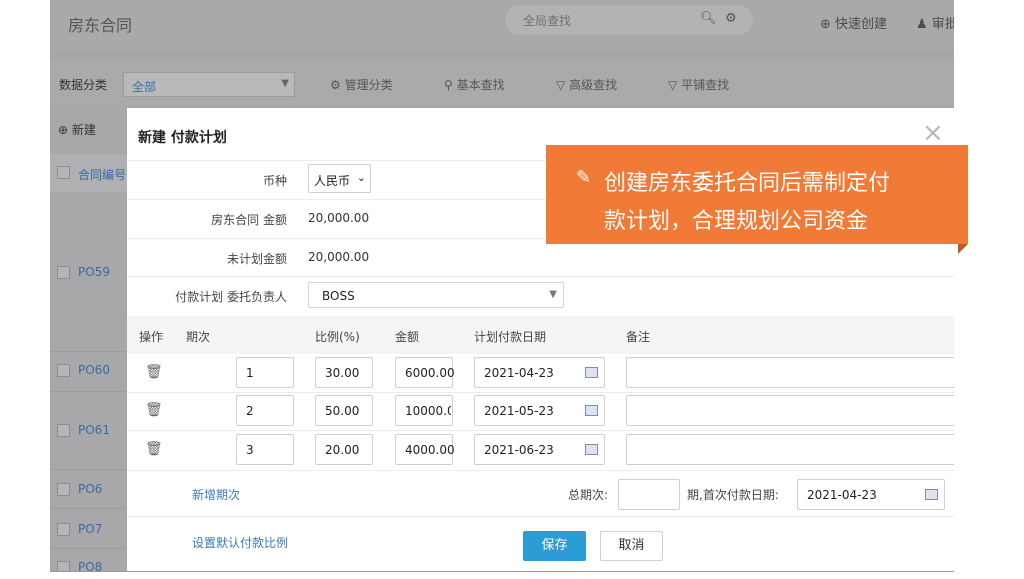 This screenshot has width=1024, height=579. Describe the element at coordinates (519, 373) in the screenshot. I see `date-value: 2021-04-23` at that location.